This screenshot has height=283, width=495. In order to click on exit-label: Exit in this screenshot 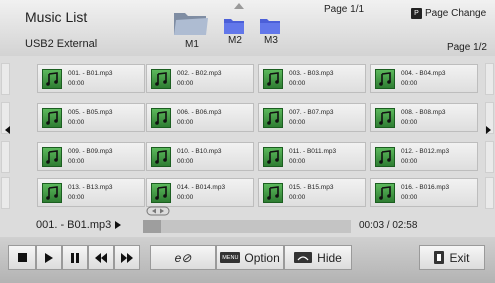, I will do `click(459, 257)`.